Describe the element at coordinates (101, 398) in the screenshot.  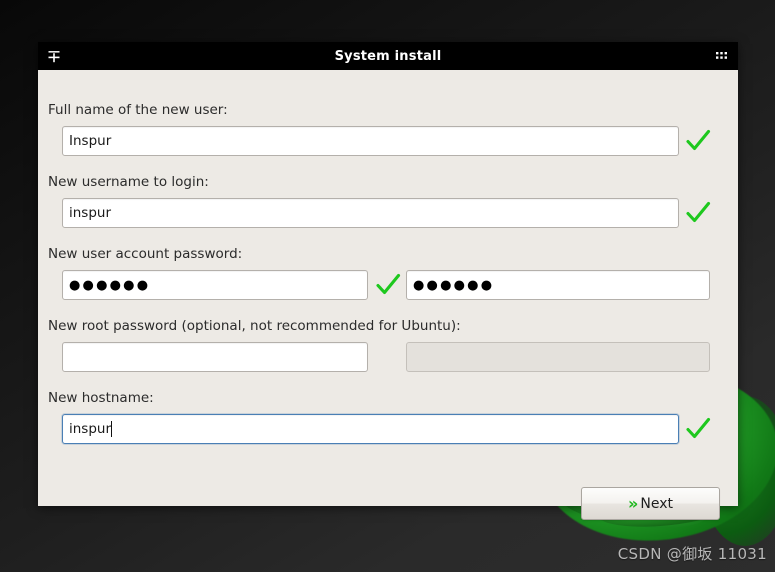
I see `label-hostname: New hostname:` at that location.